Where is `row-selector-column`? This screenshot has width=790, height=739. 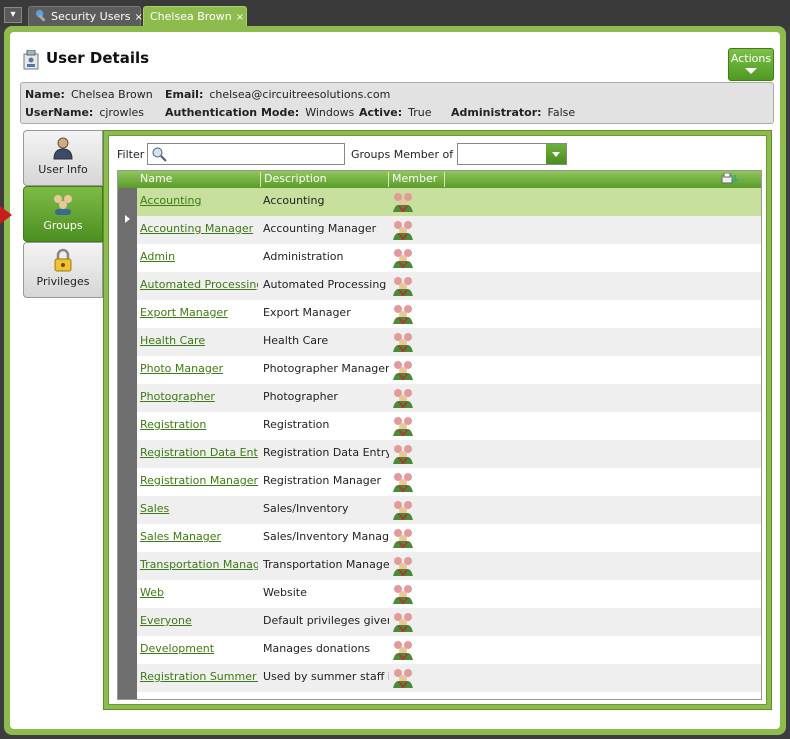 row-selector-column is located at coordinates (127, 443).